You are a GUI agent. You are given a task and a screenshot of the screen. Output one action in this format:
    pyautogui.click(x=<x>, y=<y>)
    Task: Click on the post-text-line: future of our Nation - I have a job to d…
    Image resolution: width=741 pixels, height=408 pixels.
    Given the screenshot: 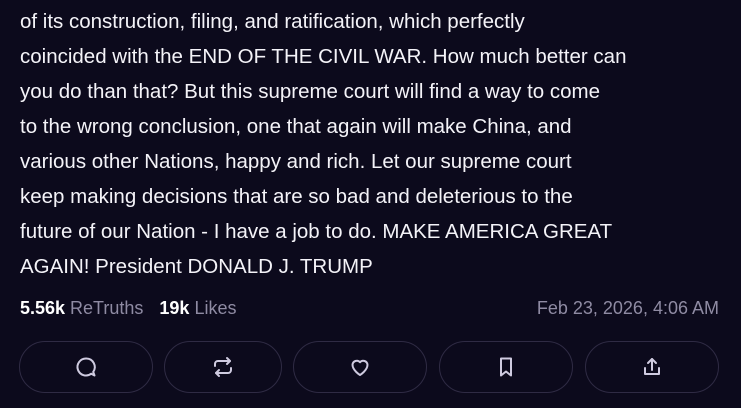 What is the action you would take?
    pyautogui.click(x=316, y=231)
    